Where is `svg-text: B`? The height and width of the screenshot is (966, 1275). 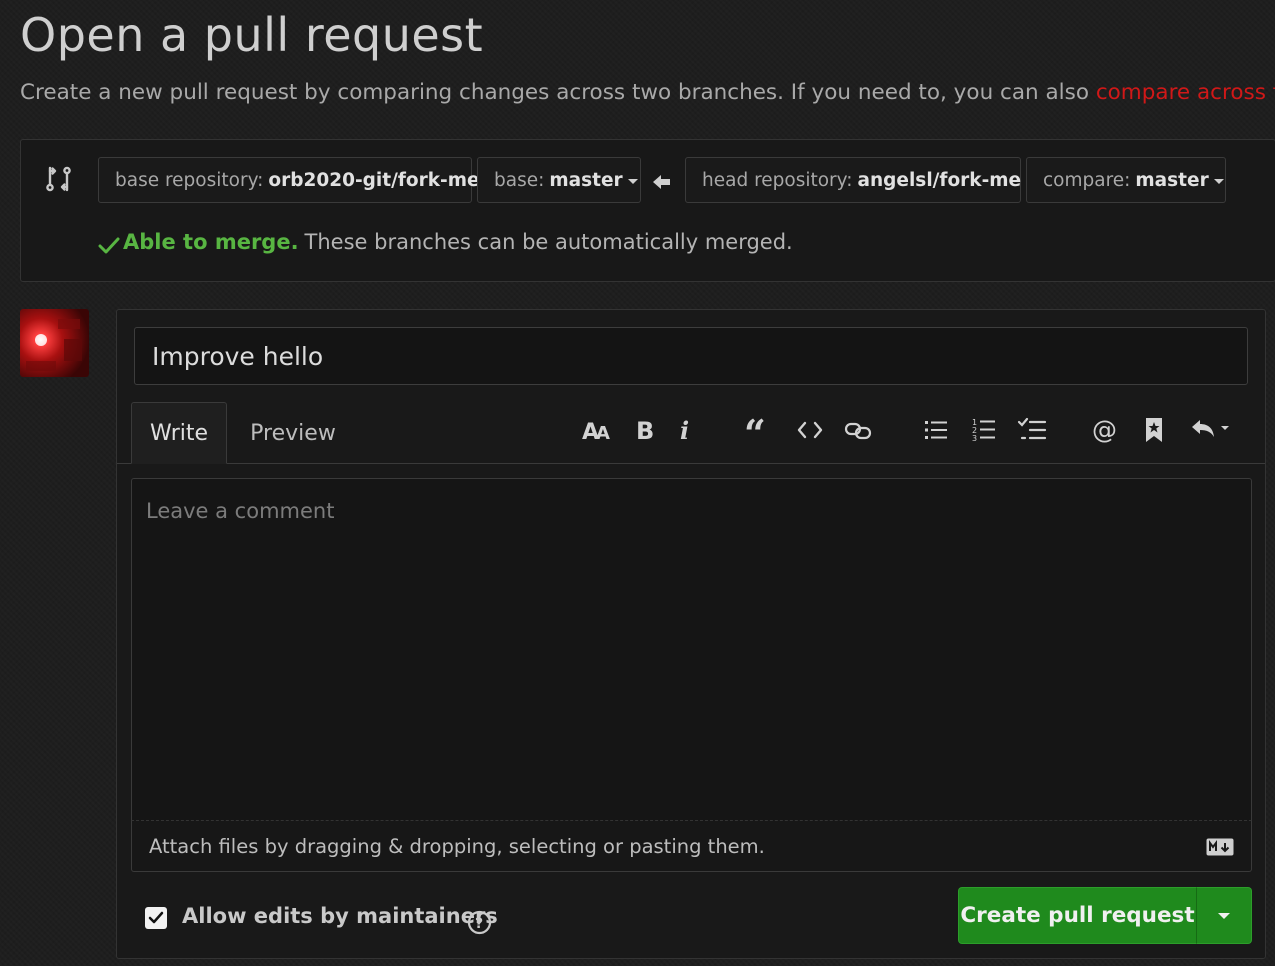 svg-text: B is located at coordinates (645, 430).